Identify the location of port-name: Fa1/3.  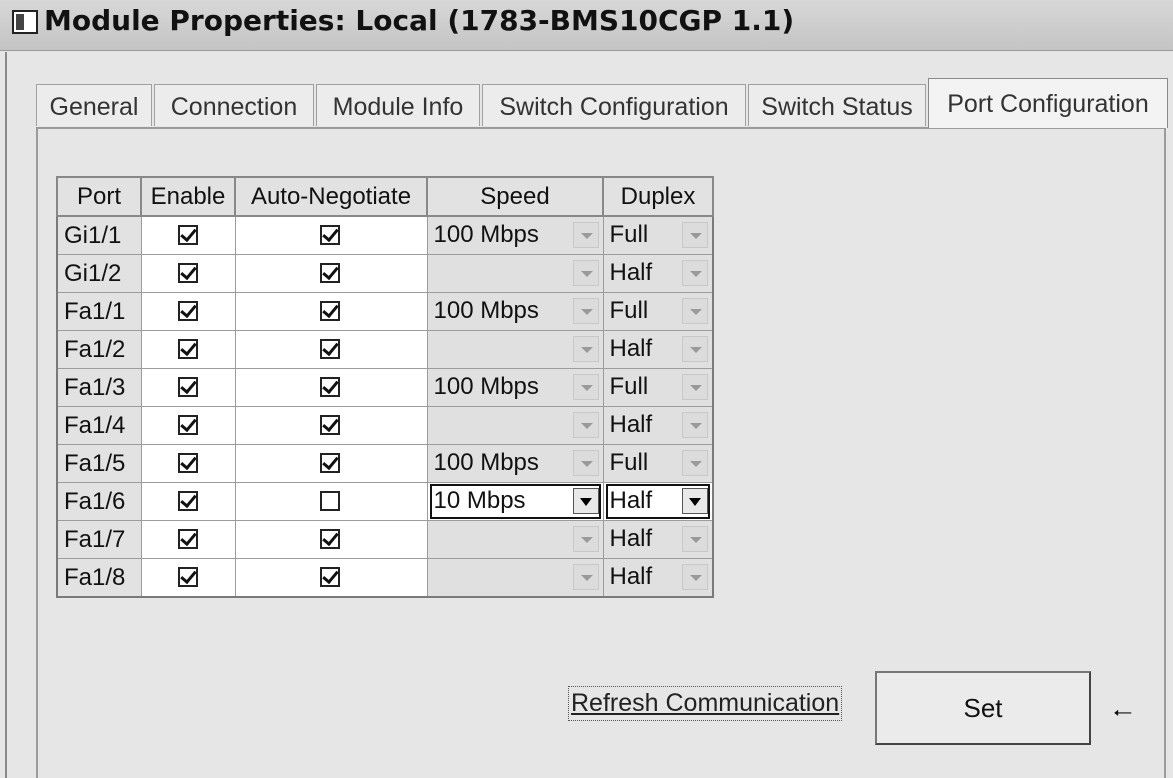
(99, 387).